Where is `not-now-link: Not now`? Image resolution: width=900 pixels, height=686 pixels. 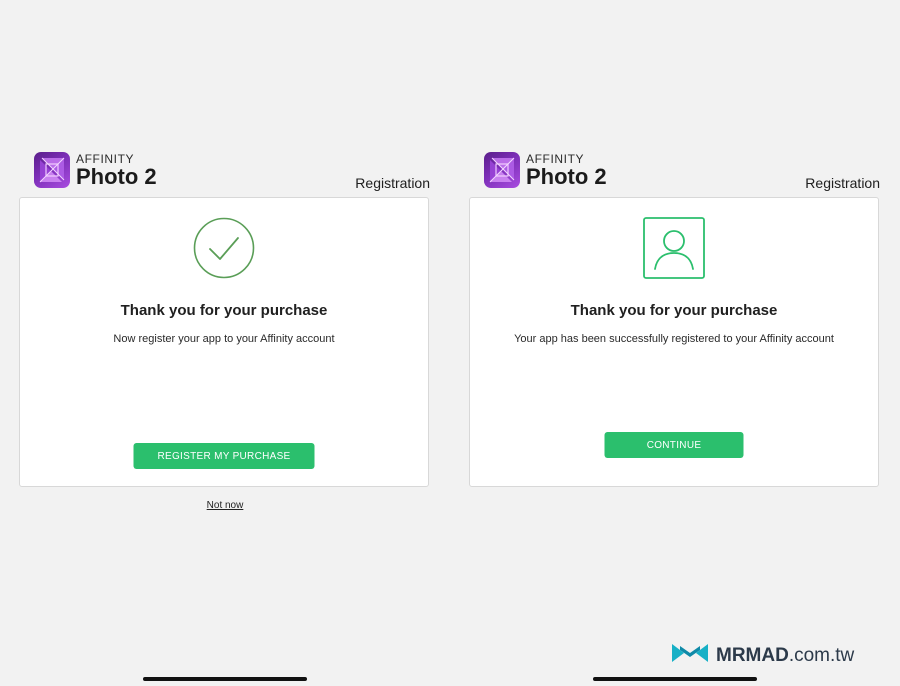
not-now-link: Not now is located at coordinates (225, 505).